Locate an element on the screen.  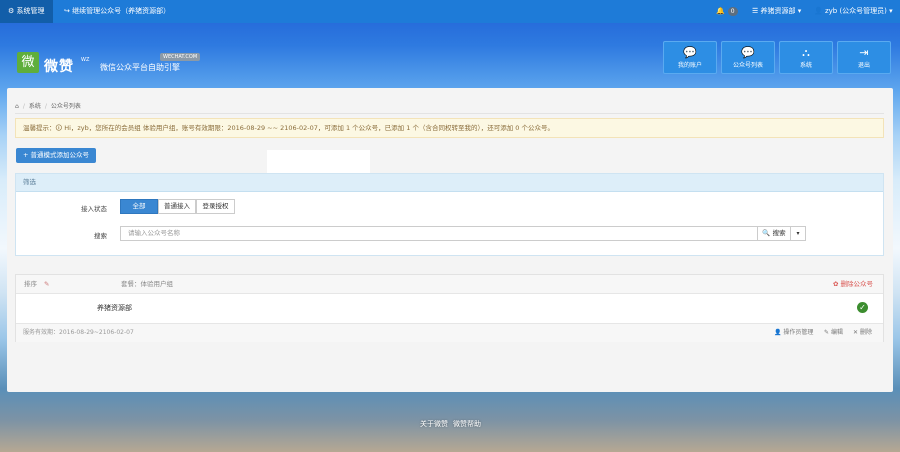
status-normal-option: 普通接入 is located at coordinates (177, 206).